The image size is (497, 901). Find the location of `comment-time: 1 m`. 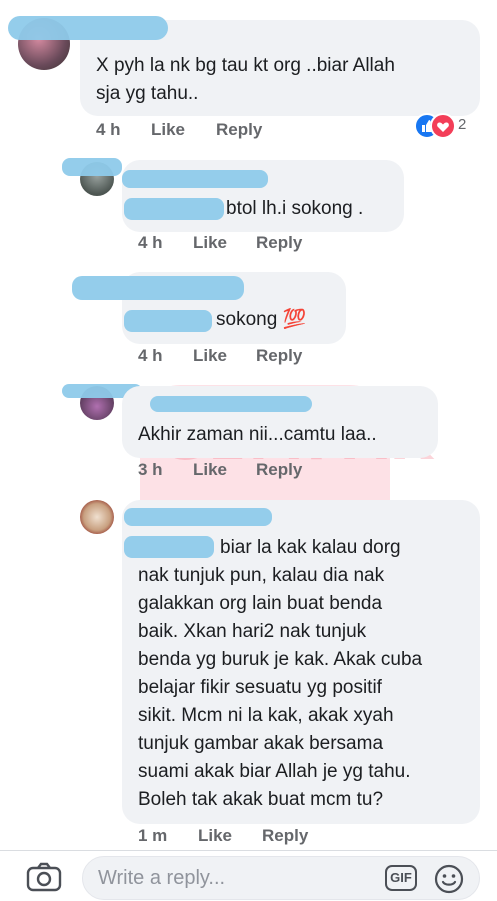

comment-time: 1 m is located at coordinates (153, 835).